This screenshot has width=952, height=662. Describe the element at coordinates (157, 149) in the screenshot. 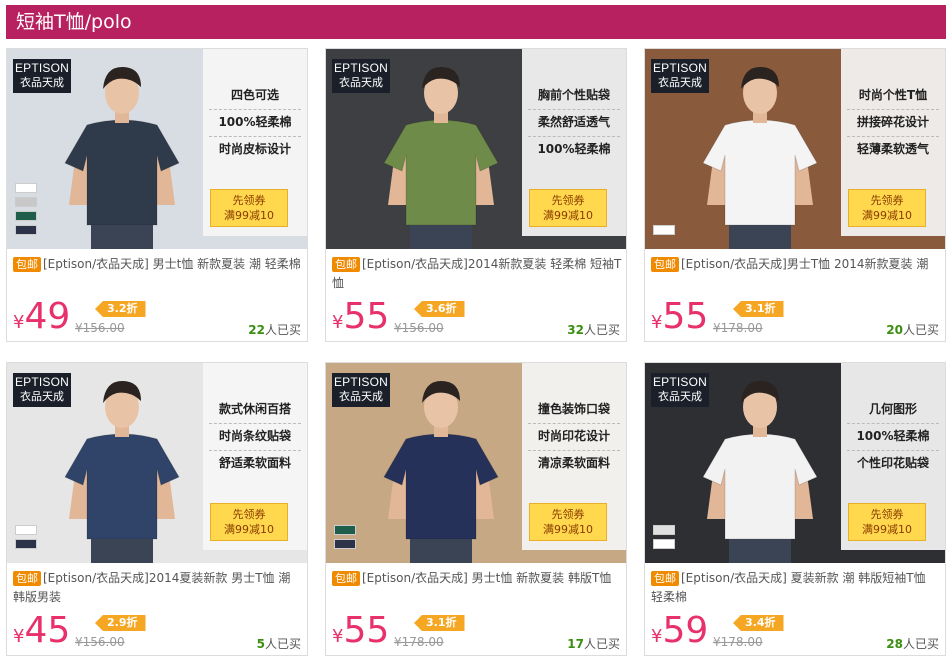

I see `product-image: EPTISON 衣品天成 四色可选 100%轻柔棉 时尚皮标设计 先领券 满99减10` at that location.